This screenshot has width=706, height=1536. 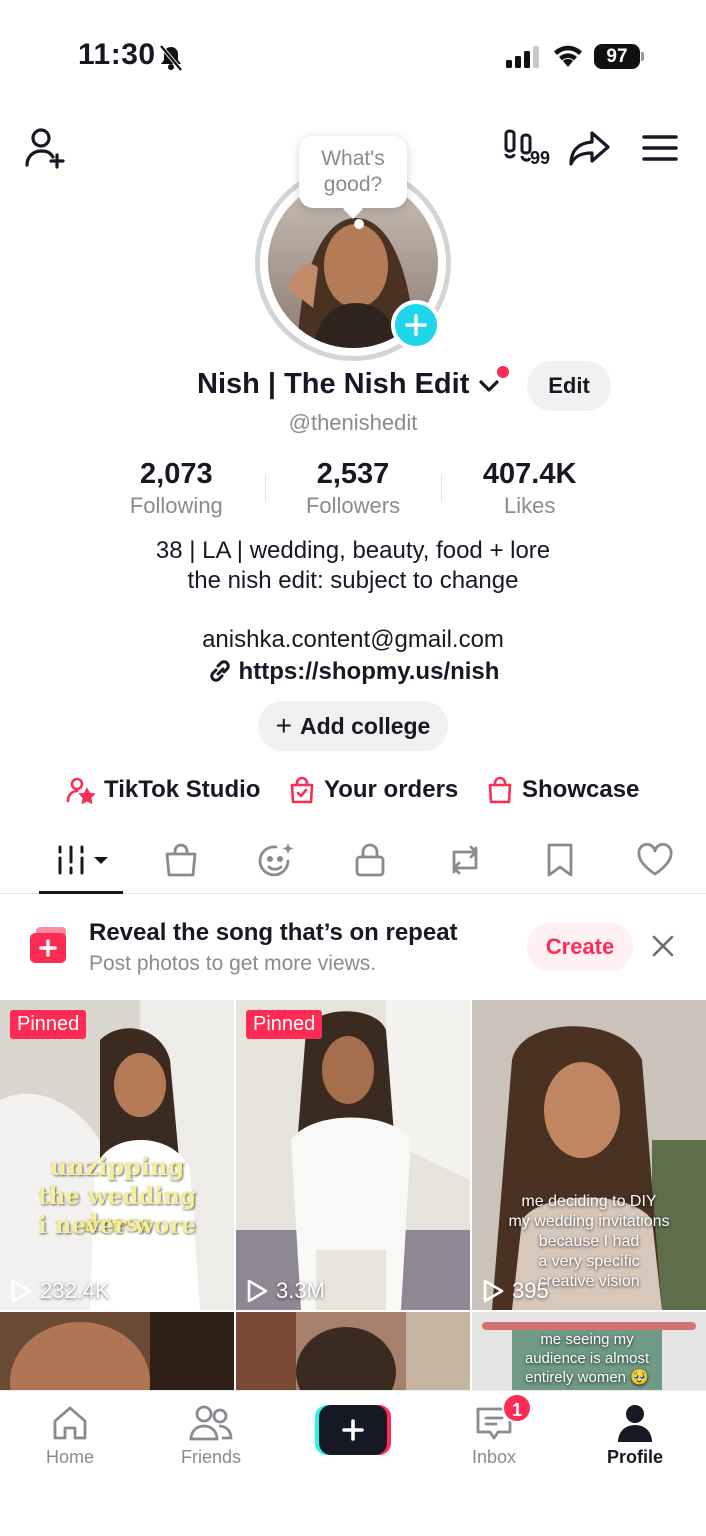 I want to click on stat-followers: 2,537 Followers, so click(x=353, y=491).